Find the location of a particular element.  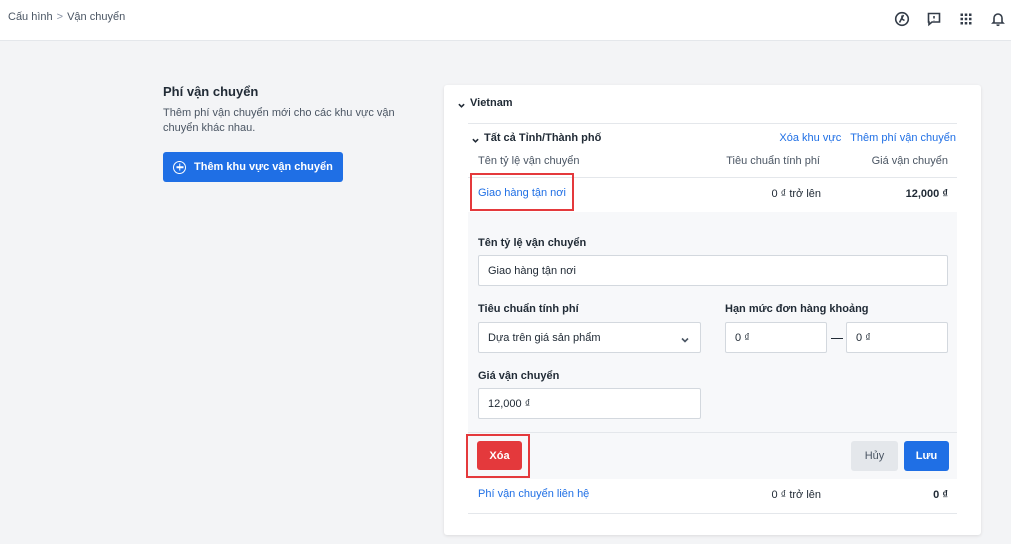

rate-price: 0 ₫ is located at coordinates (940, 495).